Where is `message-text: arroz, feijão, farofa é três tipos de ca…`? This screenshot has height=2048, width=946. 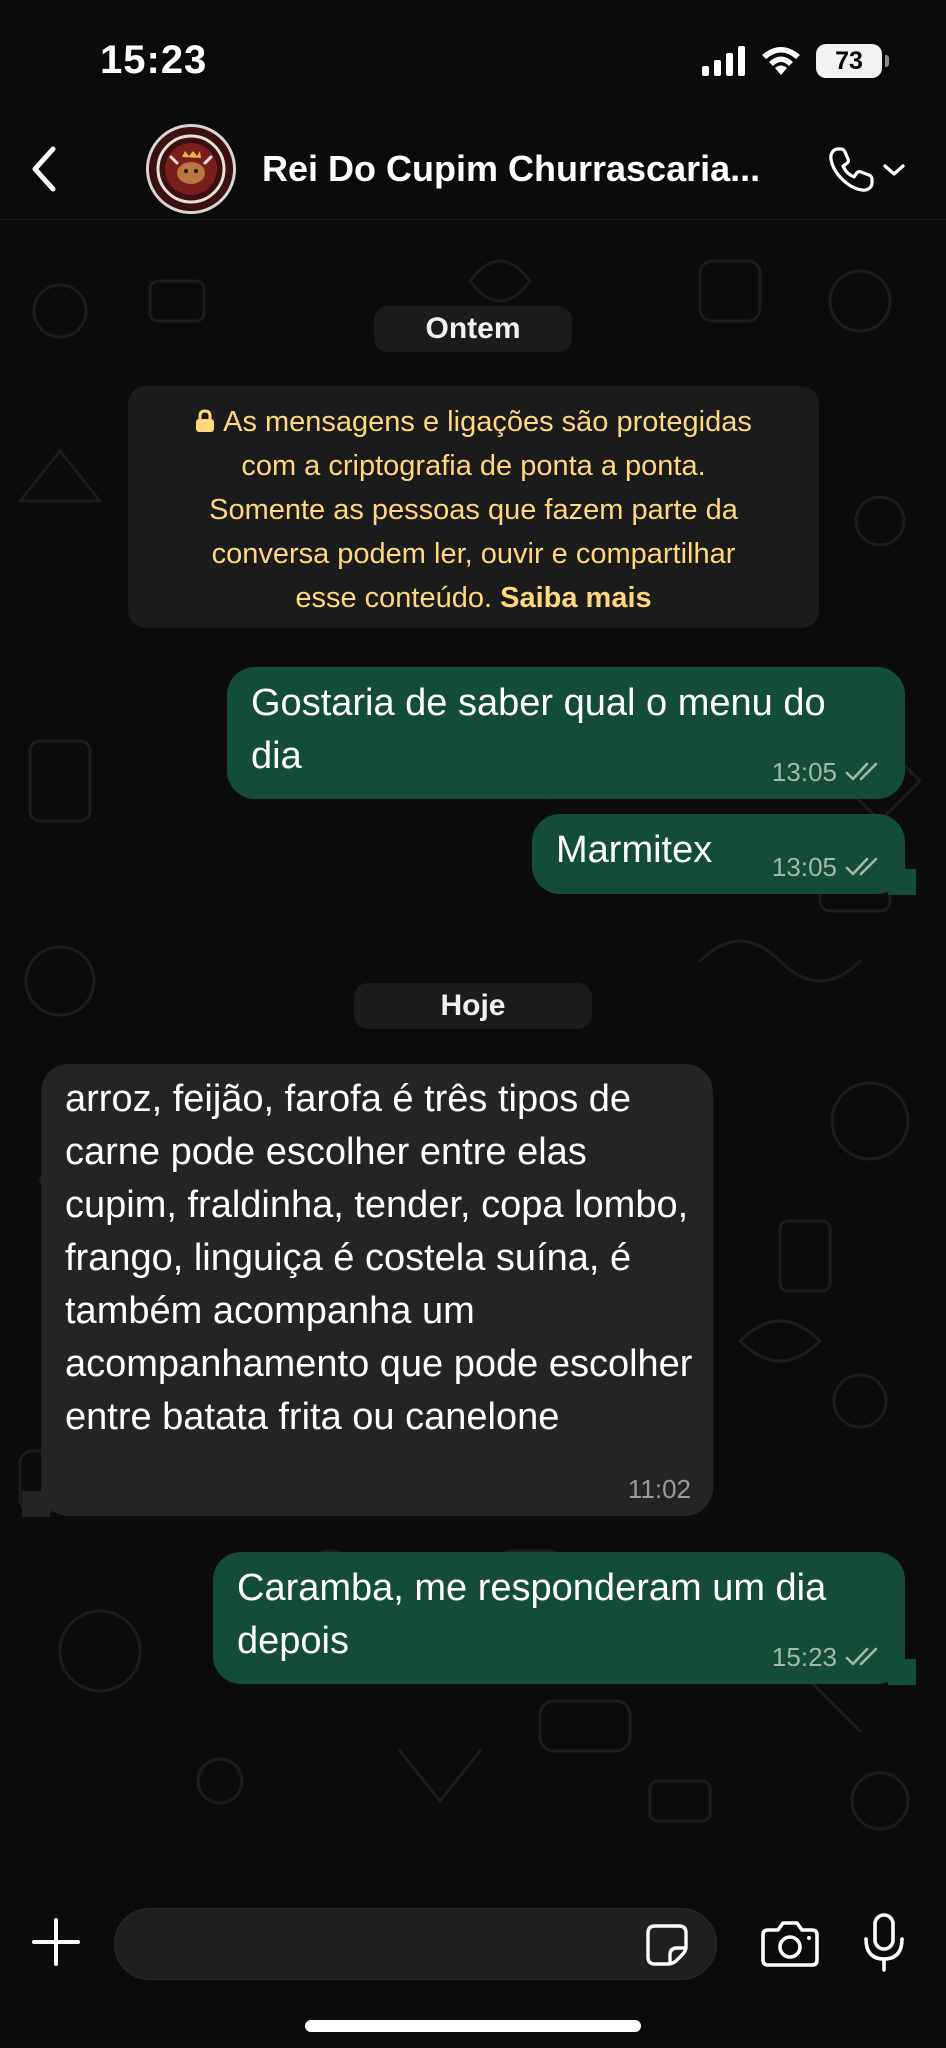
message-text: arroz, feijão, farofa é três tipos de ca… is located at coordinates (379, 1258).